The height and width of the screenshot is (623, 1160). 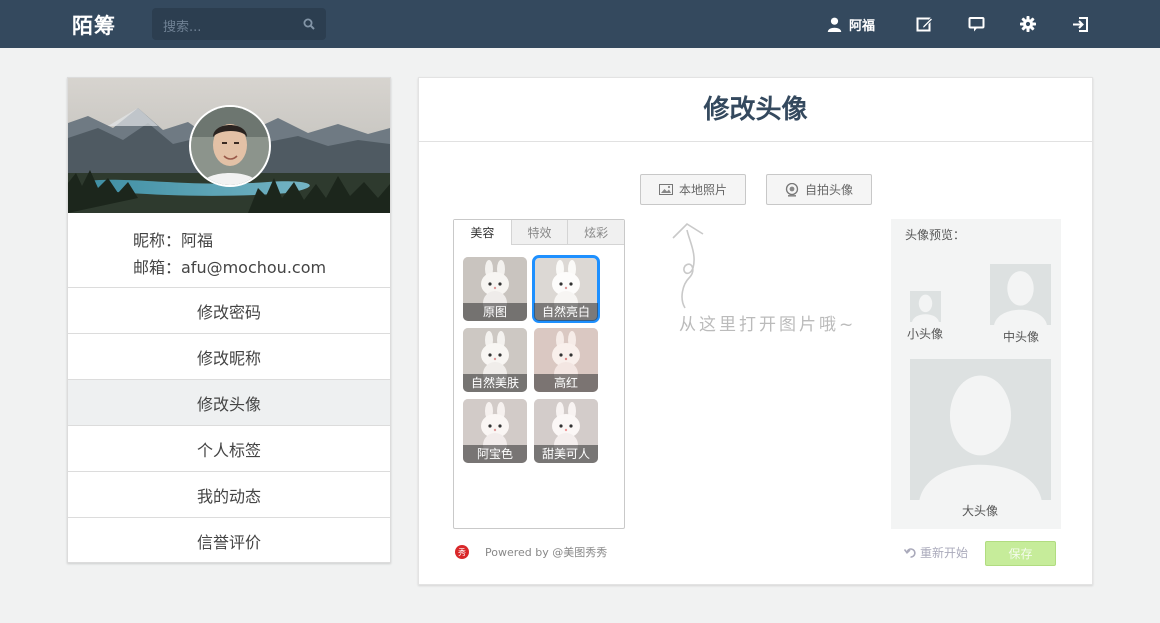 I want to click on save-button: 保存, so click(x=1020, y=553).